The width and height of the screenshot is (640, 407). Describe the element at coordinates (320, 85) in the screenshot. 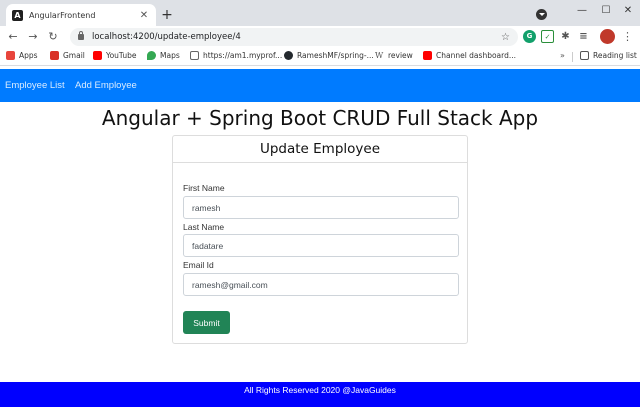

I see `app-navbar: Employee List Add Employee` at that location.